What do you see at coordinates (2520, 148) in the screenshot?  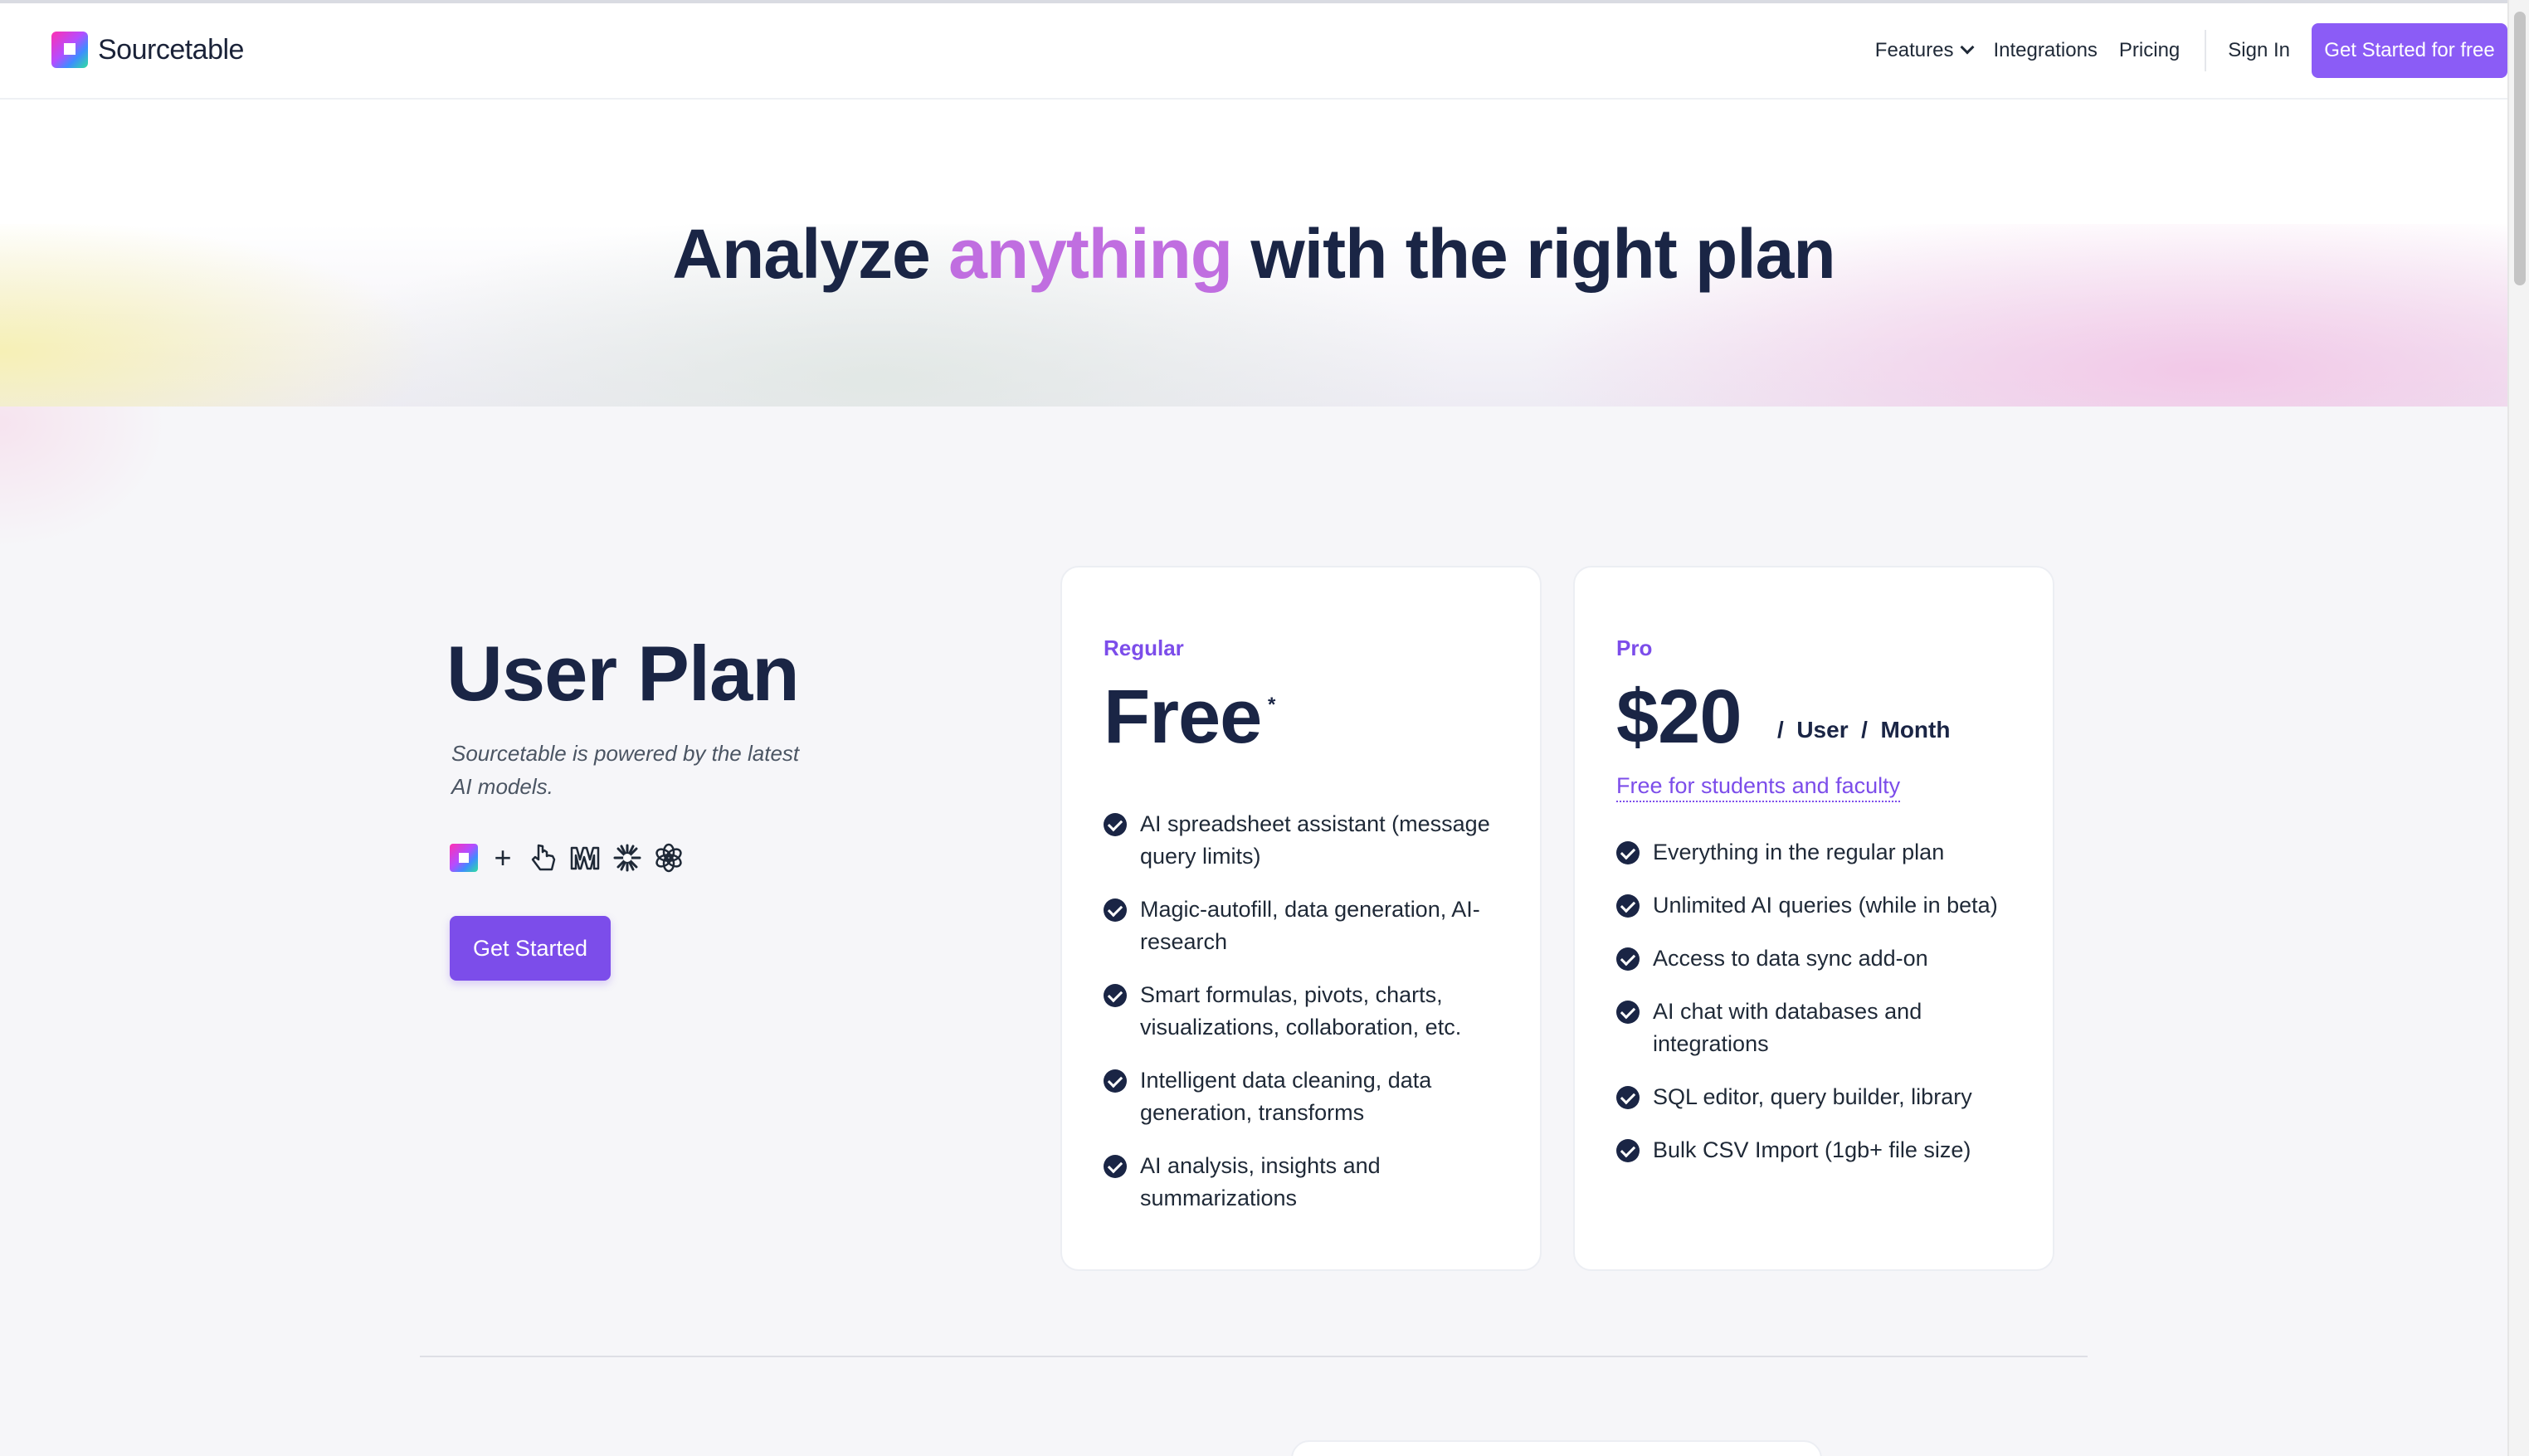 I see `scrollbar-thumb` at bounding box center [2520, 148].